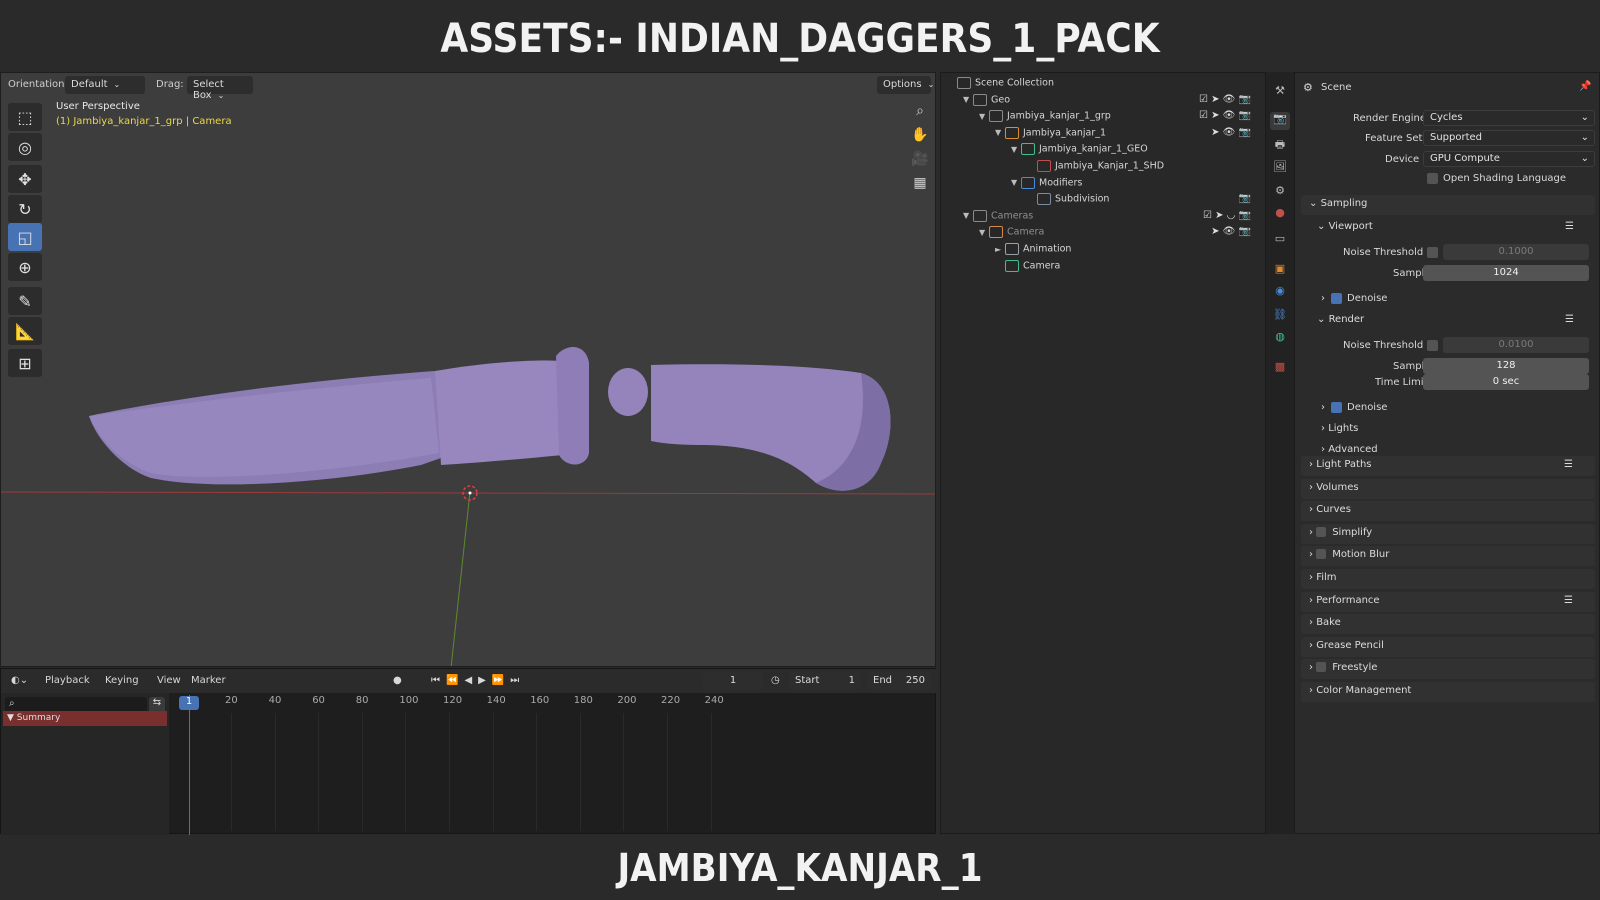 The image size is (1600, 900). Describe the element at coordinates (1045, 118) in the screenshot. I see `outliner-row: ▼ Jambiya_kanjar_1_grp` at that location.